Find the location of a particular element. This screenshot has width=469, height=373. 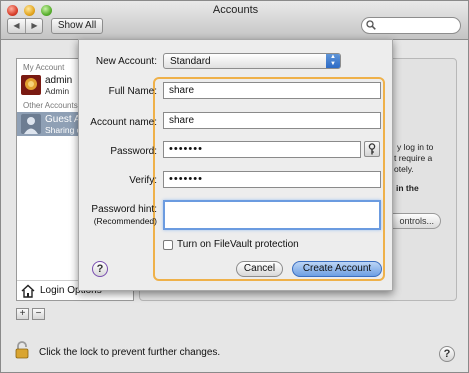

my-account-header: My Account is located at coordinates (44, 67).